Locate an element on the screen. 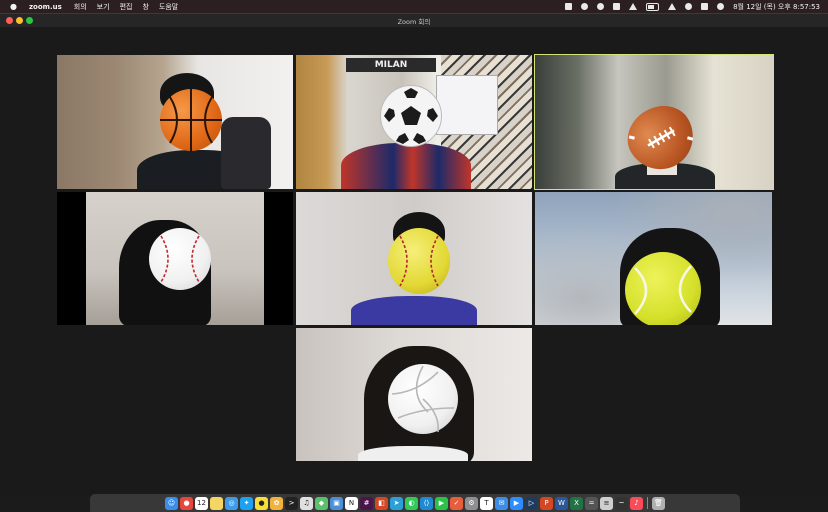  menu-window: 창 is located at coordinates (145, 7).